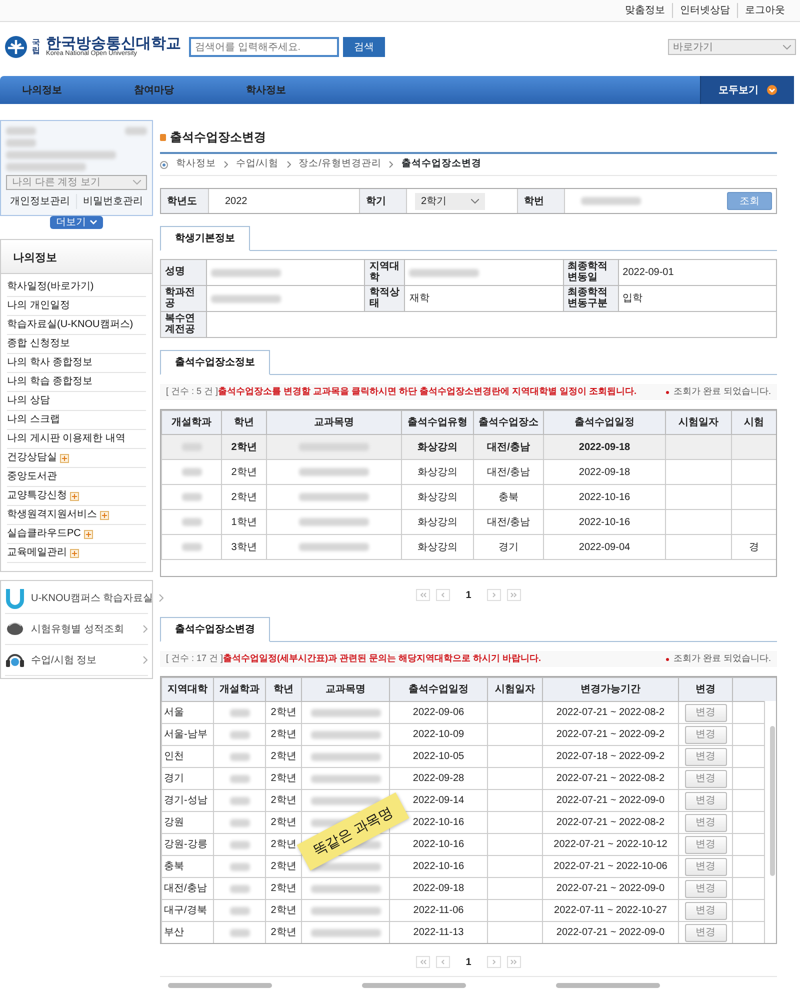  I want to click on breadcrumb-item: 수업/시험, so click(257, 164).